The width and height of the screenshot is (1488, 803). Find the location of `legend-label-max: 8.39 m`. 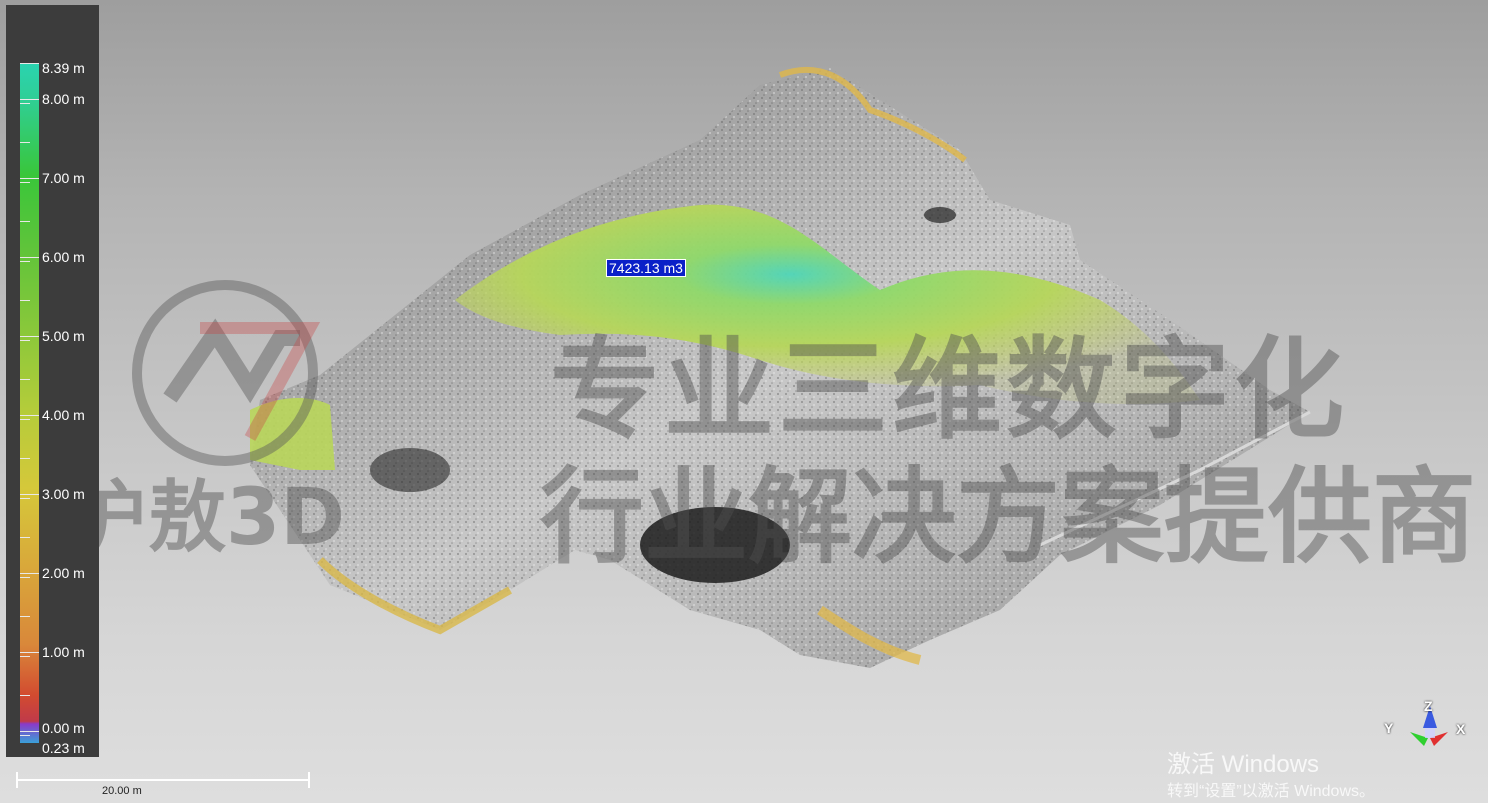

legend-label-max: 8.39 m is located at coordinates (63, 68).